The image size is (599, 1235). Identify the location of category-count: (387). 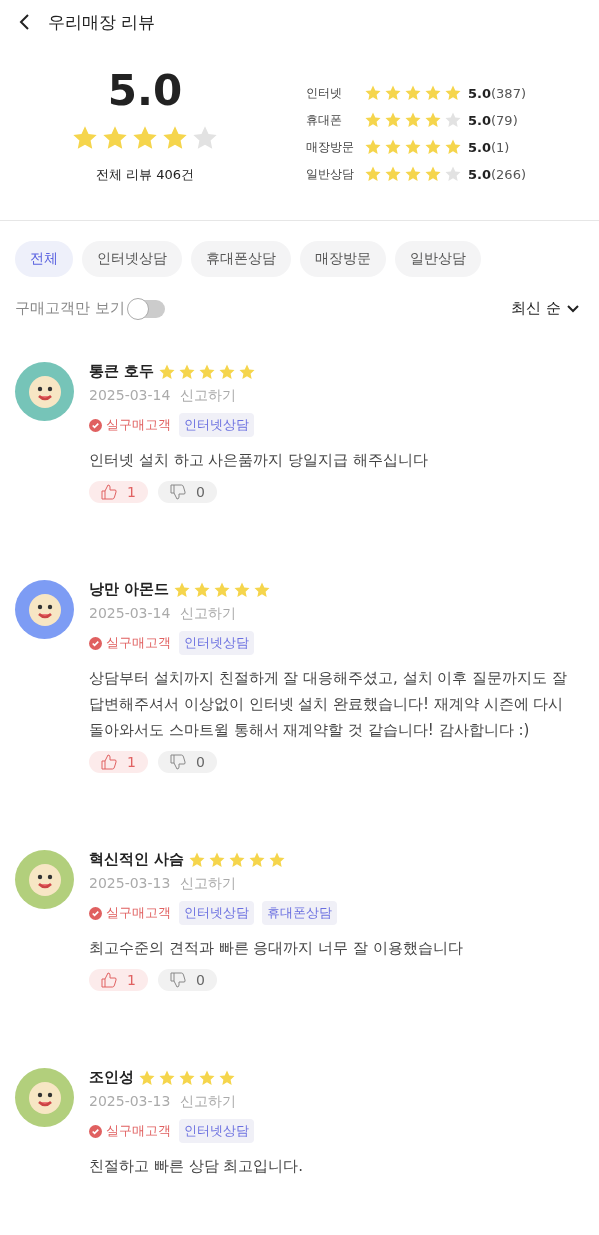
(508, 93).